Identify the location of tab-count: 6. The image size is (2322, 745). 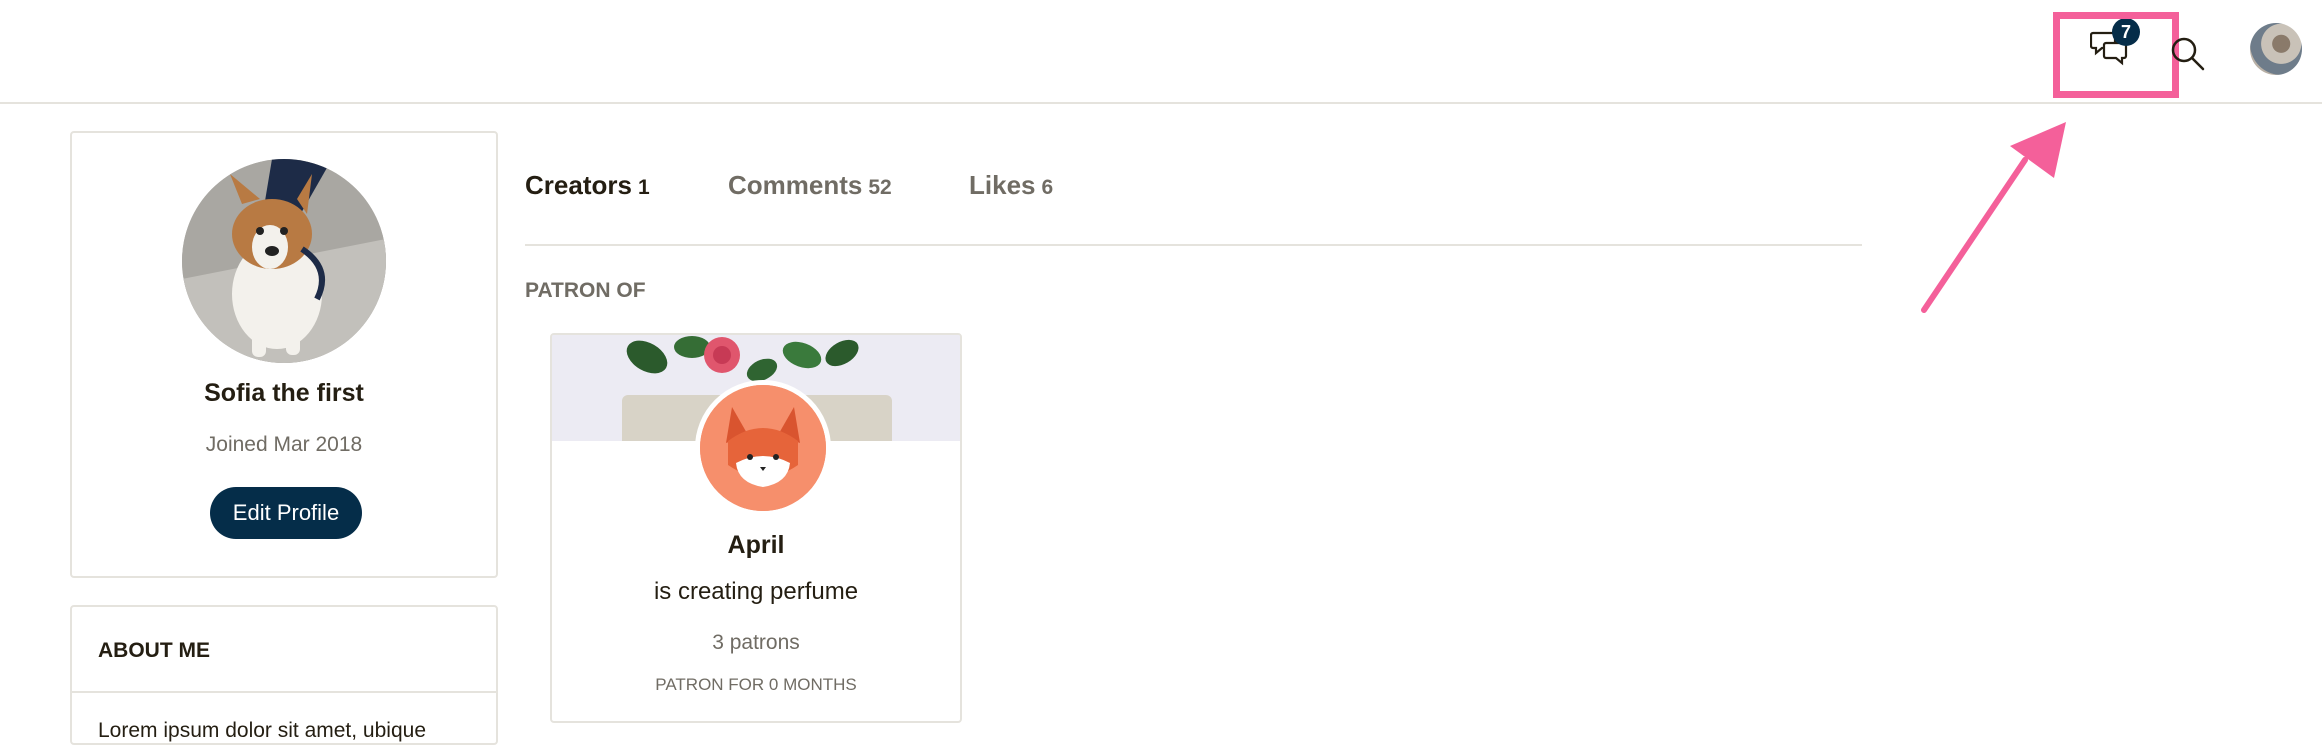
(1047, 187).